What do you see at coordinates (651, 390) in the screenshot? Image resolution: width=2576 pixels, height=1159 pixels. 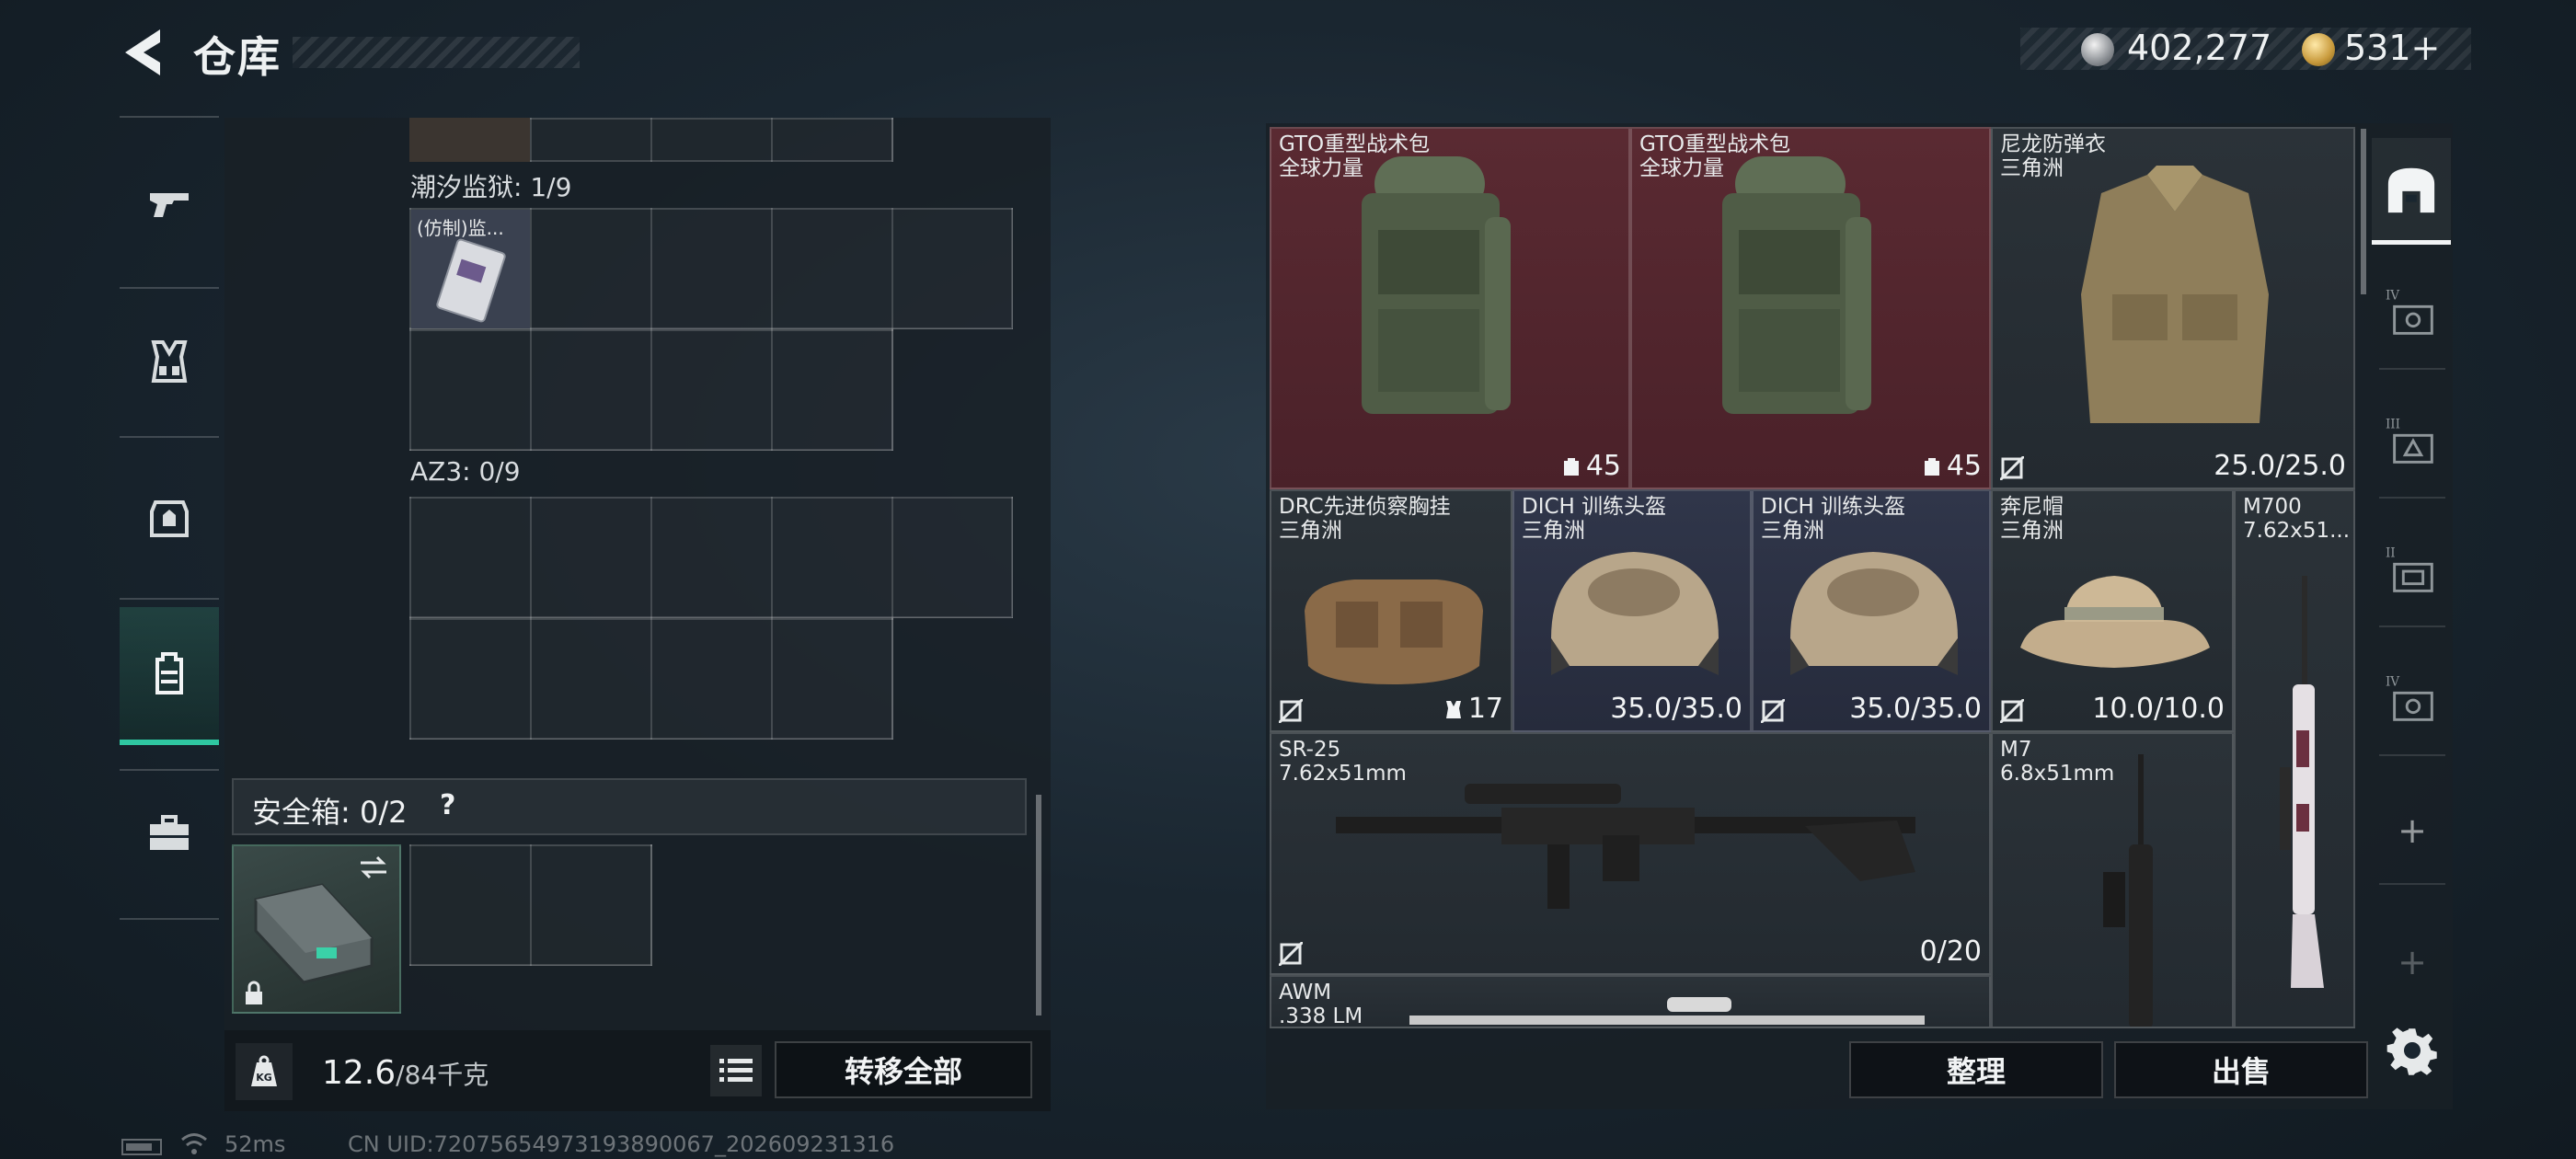 I see `container-grid-row2` at bounding box center [651, 390].